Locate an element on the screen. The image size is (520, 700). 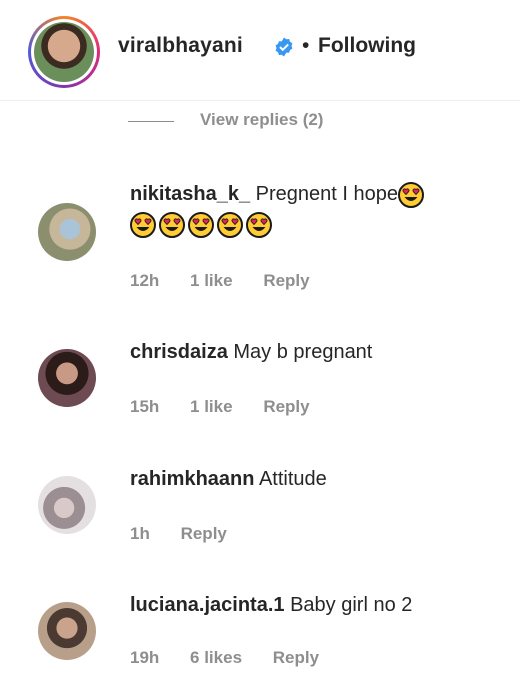
profile-photo is located at coordinates (64, 52).